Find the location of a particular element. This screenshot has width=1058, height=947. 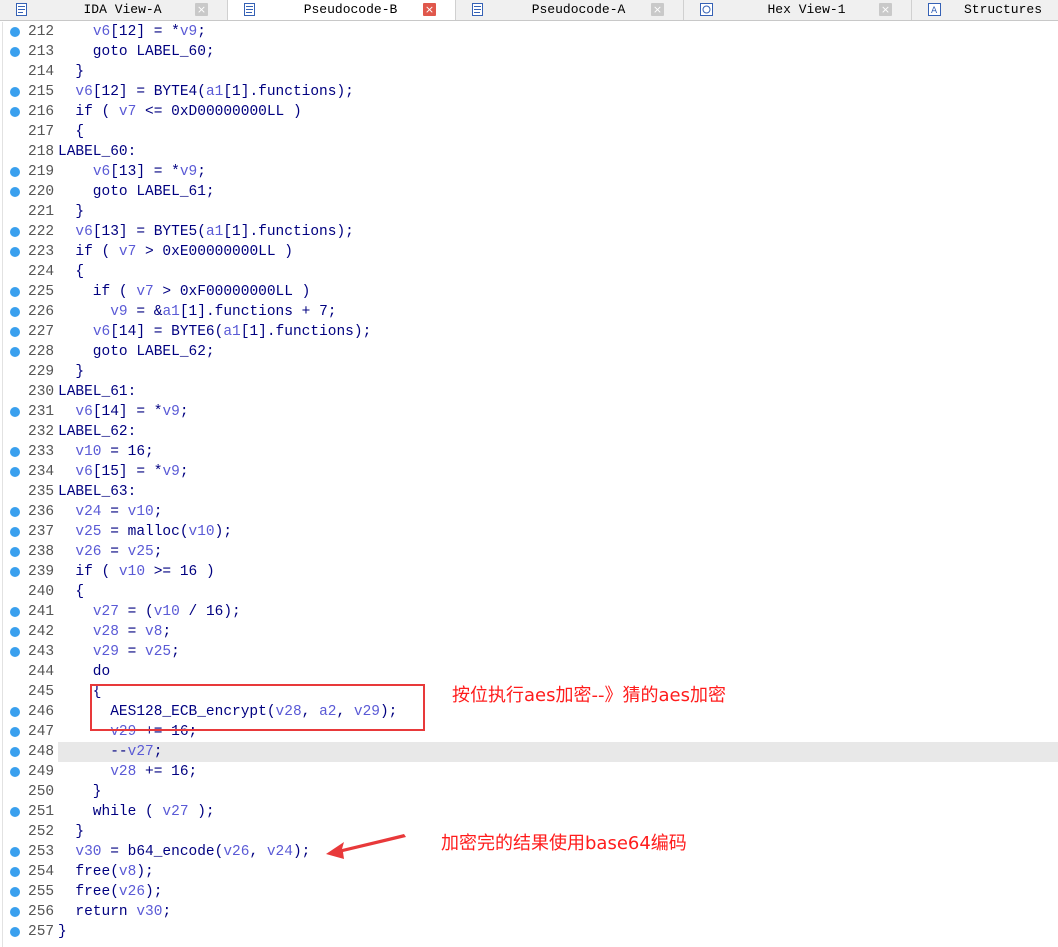

code-line: 221 } is located at coordinates (529, 212).